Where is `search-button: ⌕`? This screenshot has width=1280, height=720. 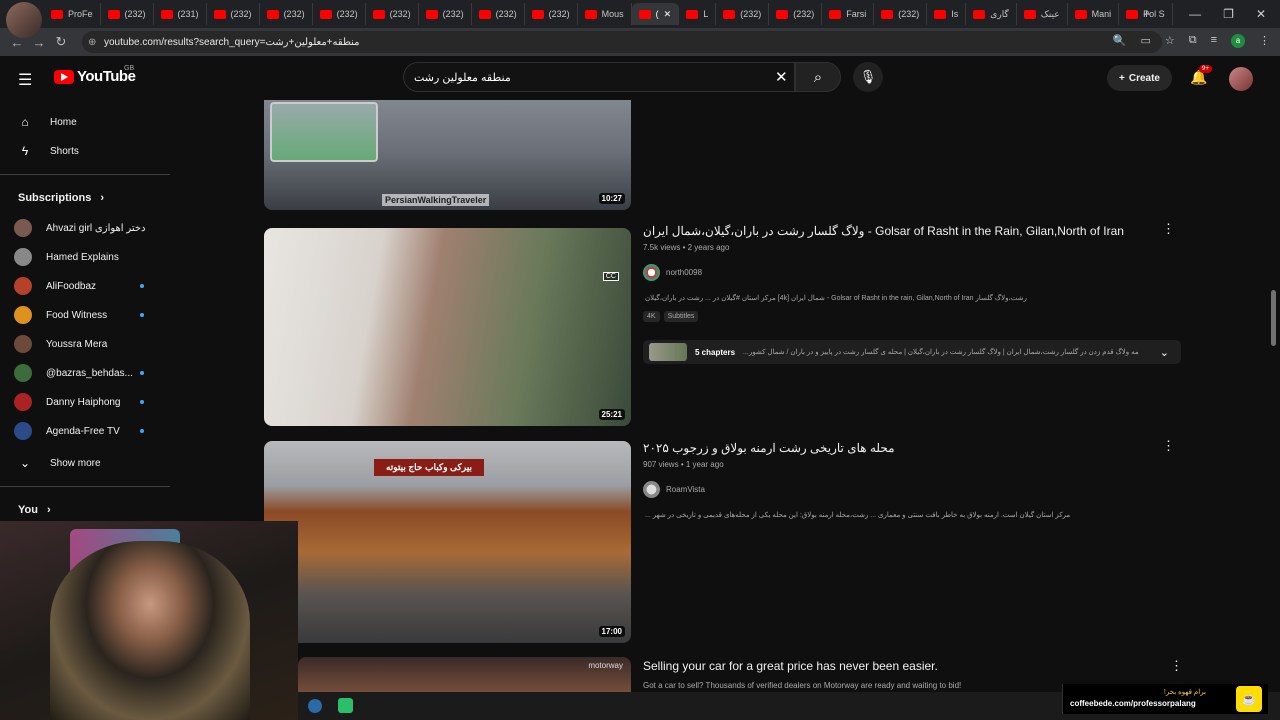
search-button: ⌕ is located at coordinates (818, 77).